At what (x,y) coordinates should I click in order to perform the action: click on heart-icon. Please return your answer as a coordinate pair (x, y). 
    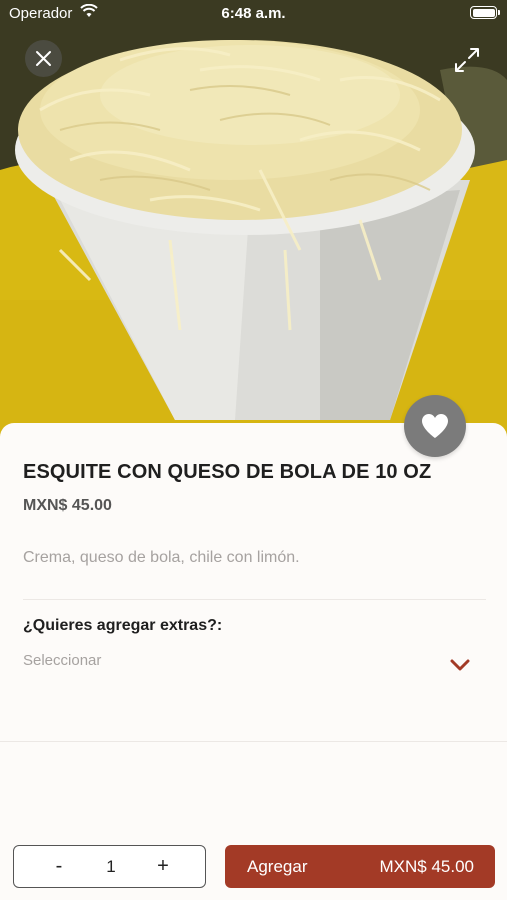
    Looking at the image, I should click on (435, 426).